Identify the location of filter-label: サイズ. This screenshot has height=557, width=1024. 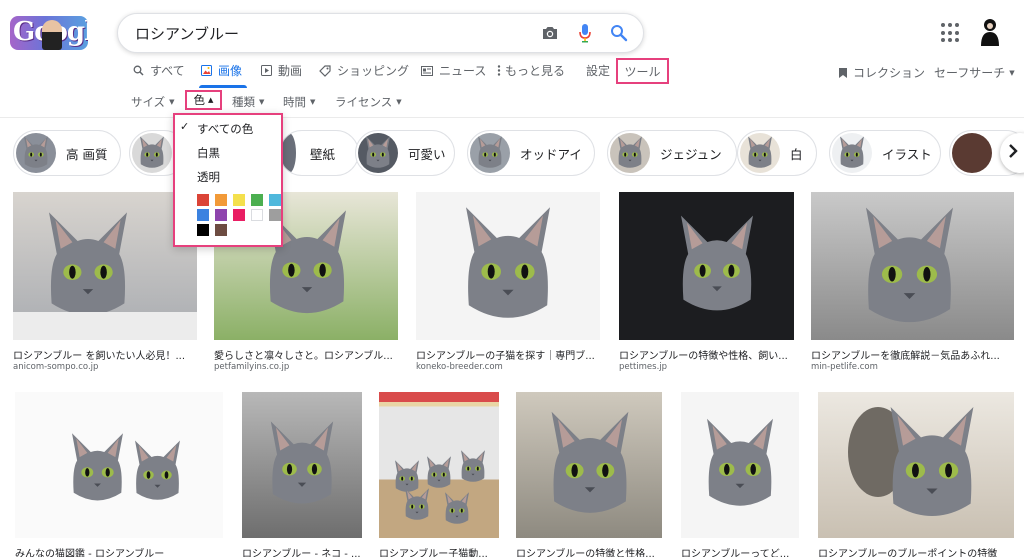
(148, 102).